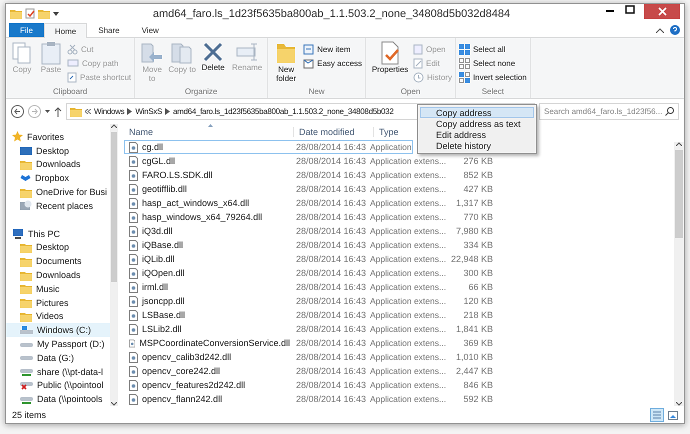 This screenshot has height=434, width=690. I want to click on file-size: 334 KB, so click(477, 245).